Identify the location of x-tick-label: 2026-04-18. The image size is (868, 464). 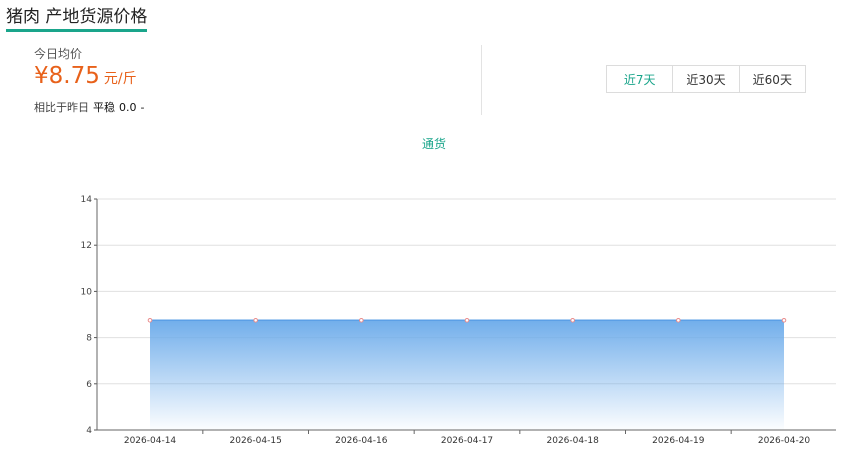
(573, 441).